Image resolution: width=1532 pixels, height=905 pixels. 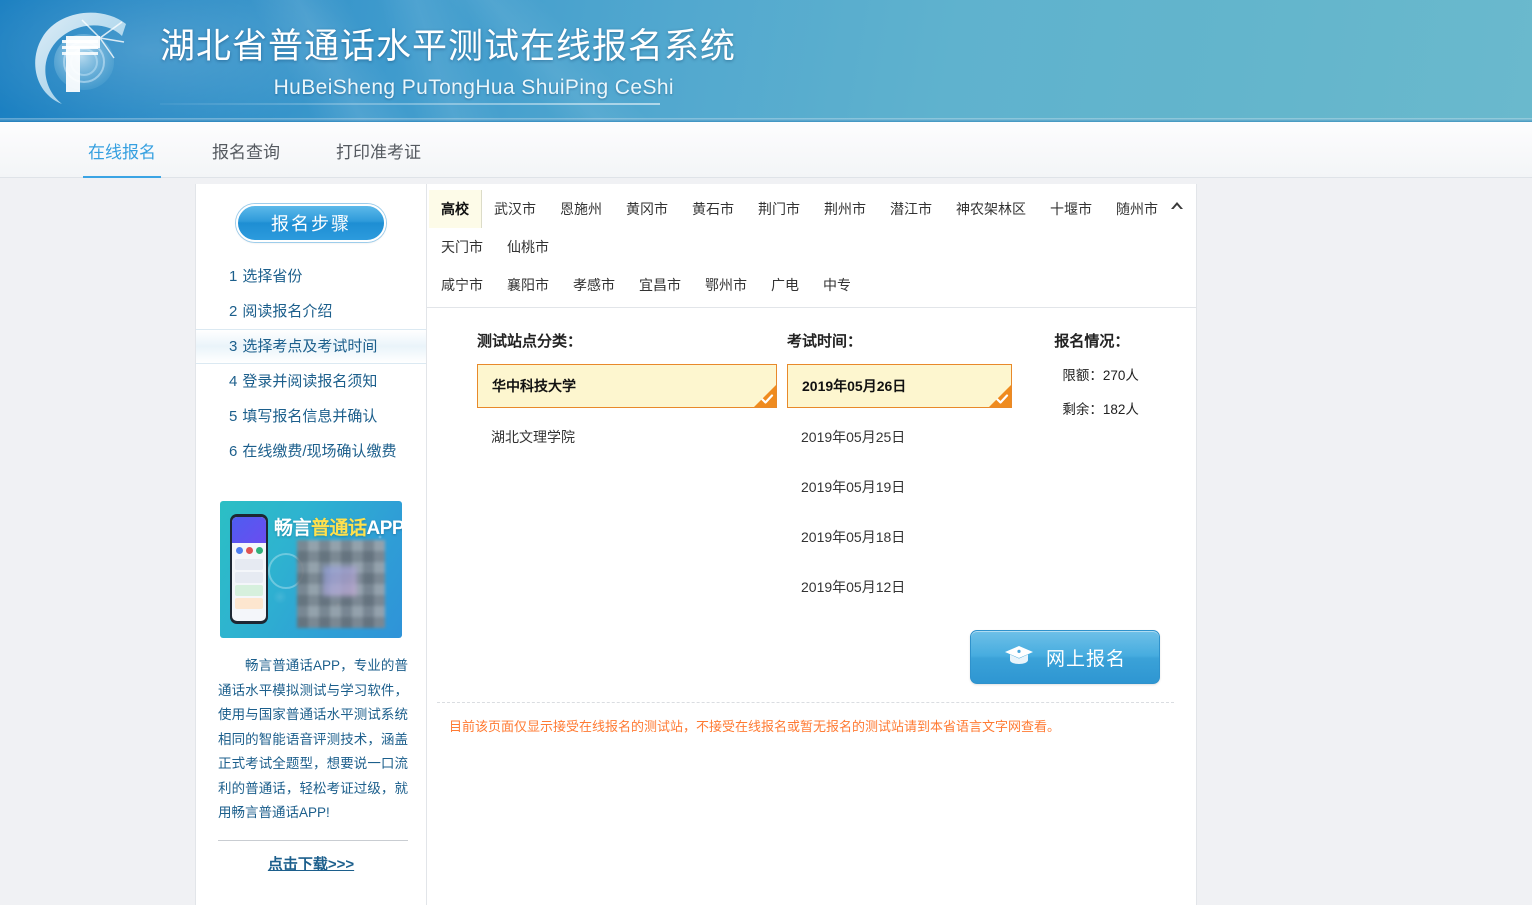 What do you see at coordinates (825, 341) in the screenshot?
I see `exam-time-header: 考试时间：` at bounding box center [825, 341].